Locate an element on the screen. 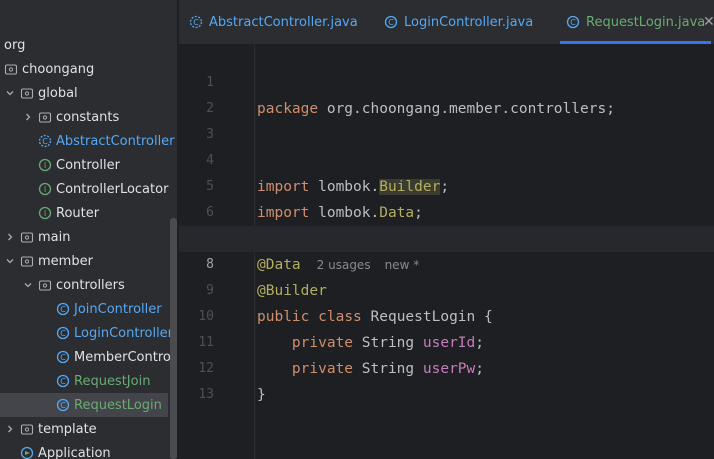 The image size is (714, 459). tree-item-label: Controller is located at coordinates (88, 165).